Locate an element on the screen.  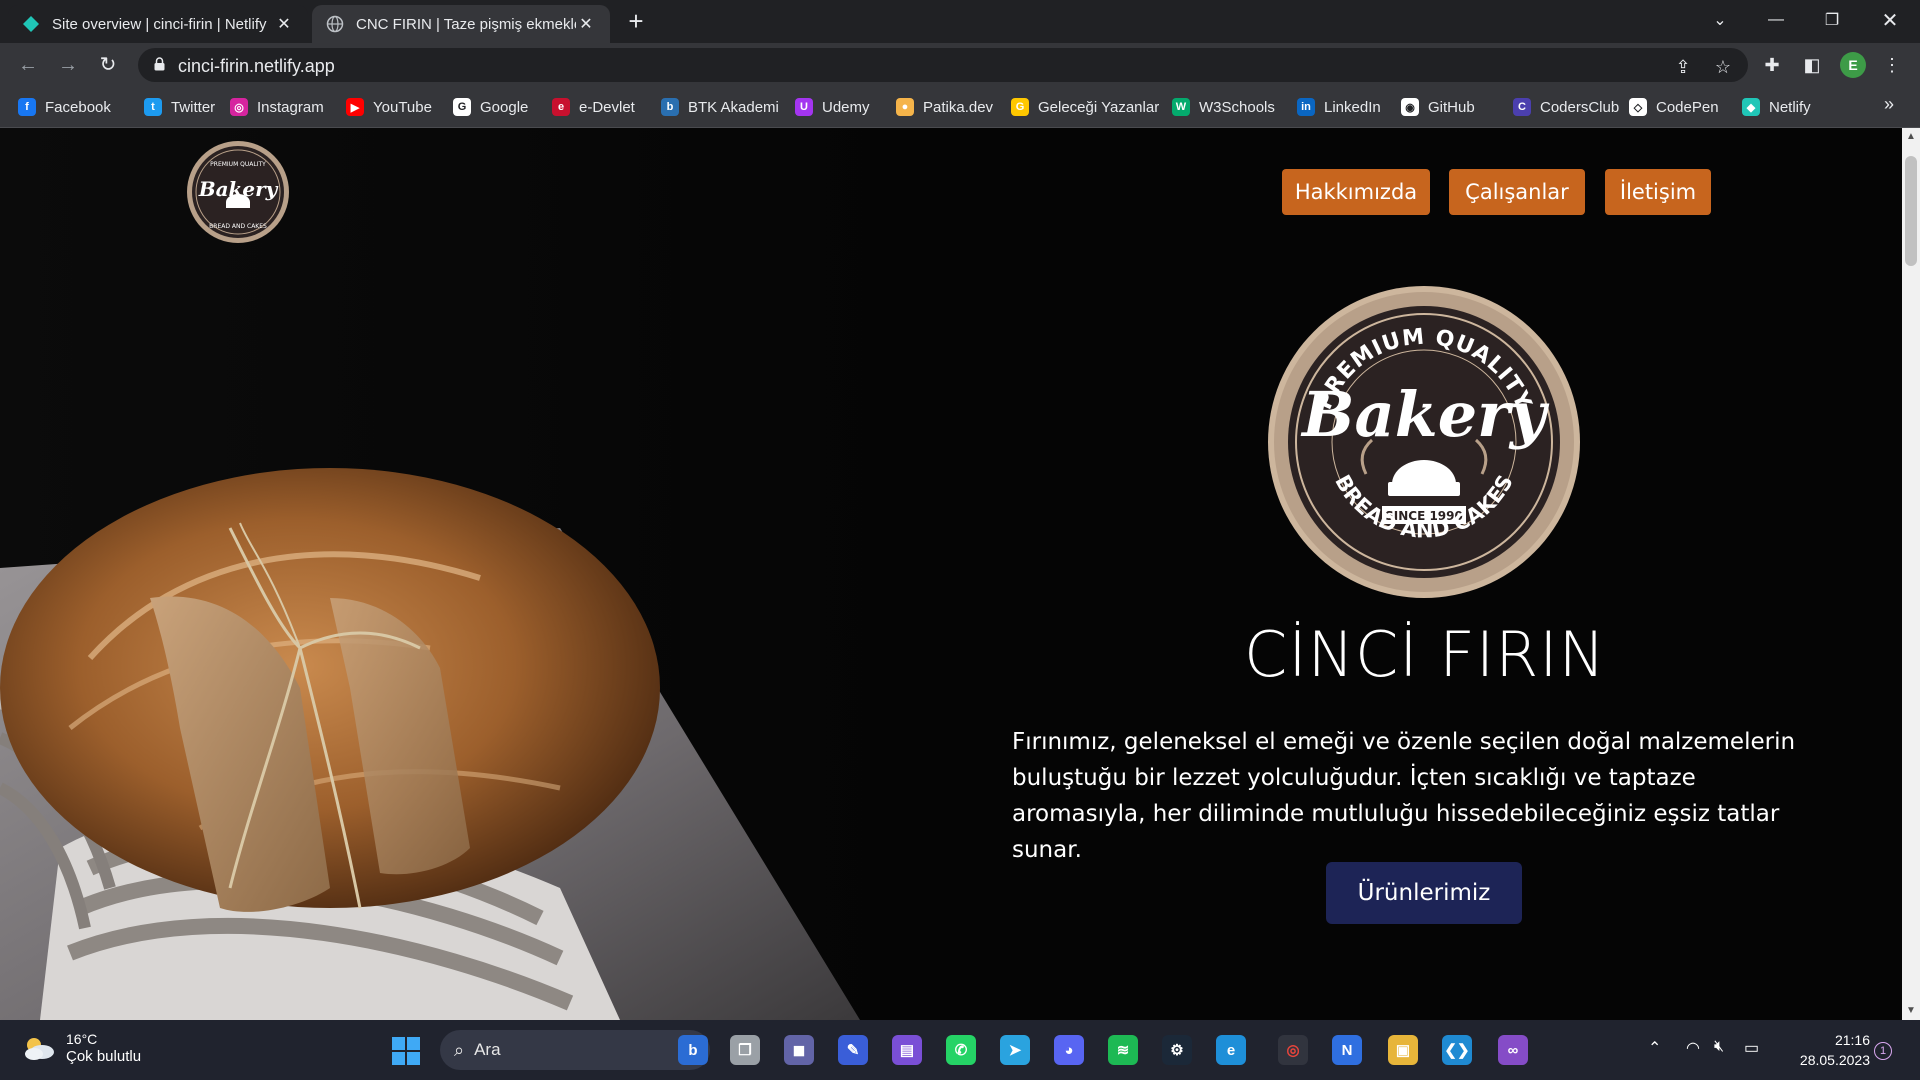
notion-icon: N is located at coordinates (1347, 1050).